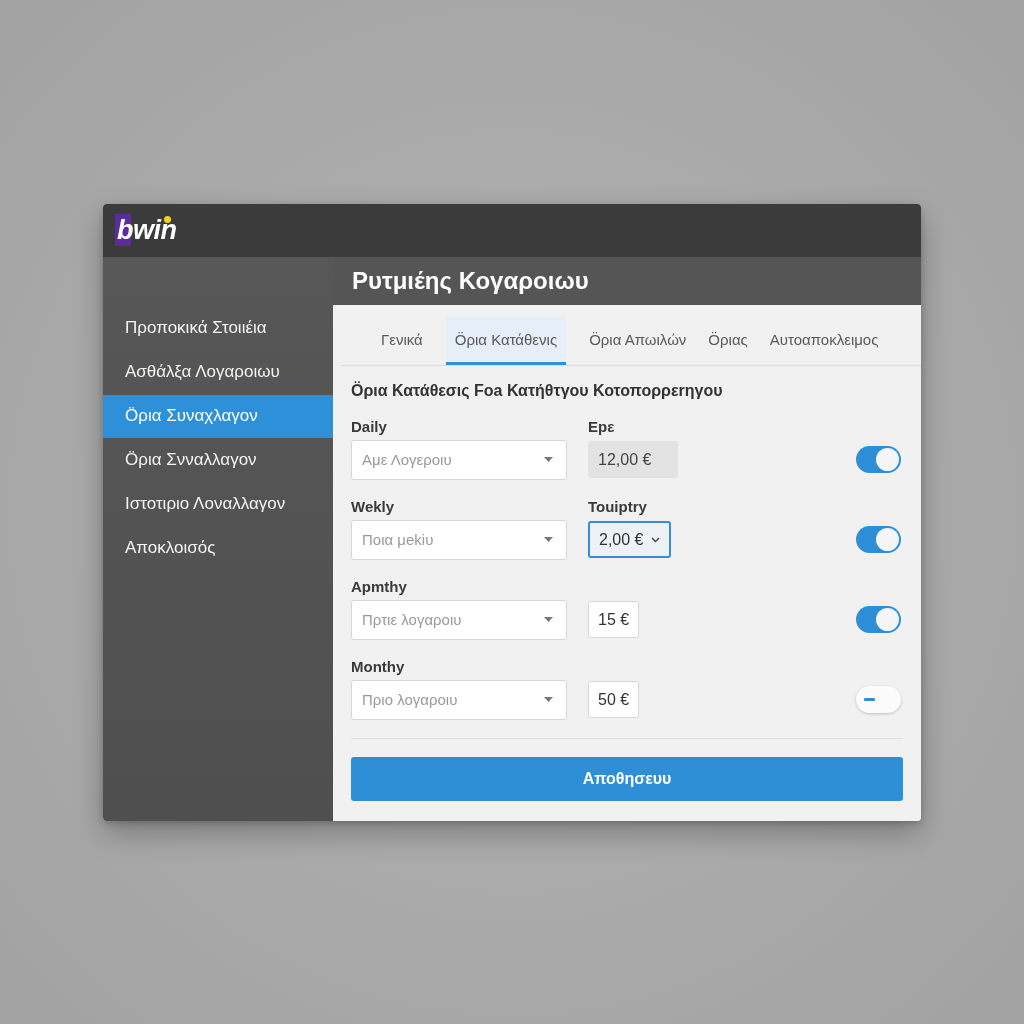  I want to click on tab: Öρια Κατάθενις, so click(506, 340).